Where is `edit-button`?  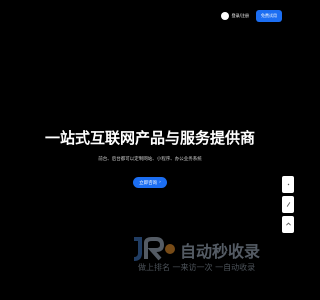 edit-button is located at coordinates (288, 204).